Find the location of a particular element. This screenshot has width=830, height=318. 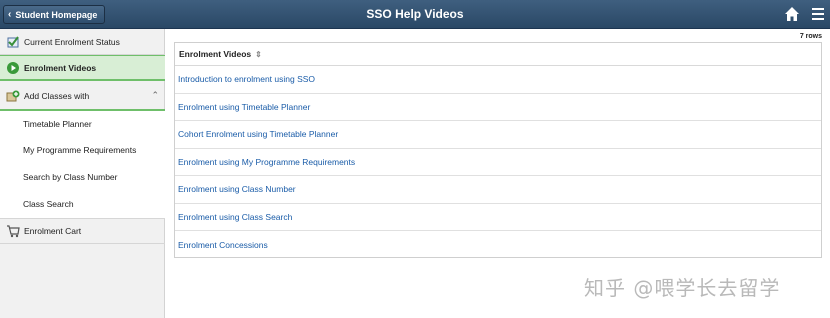

sidebar-item-enrolment-cart: Enrolment Cart is located at coordinates (82, 231).